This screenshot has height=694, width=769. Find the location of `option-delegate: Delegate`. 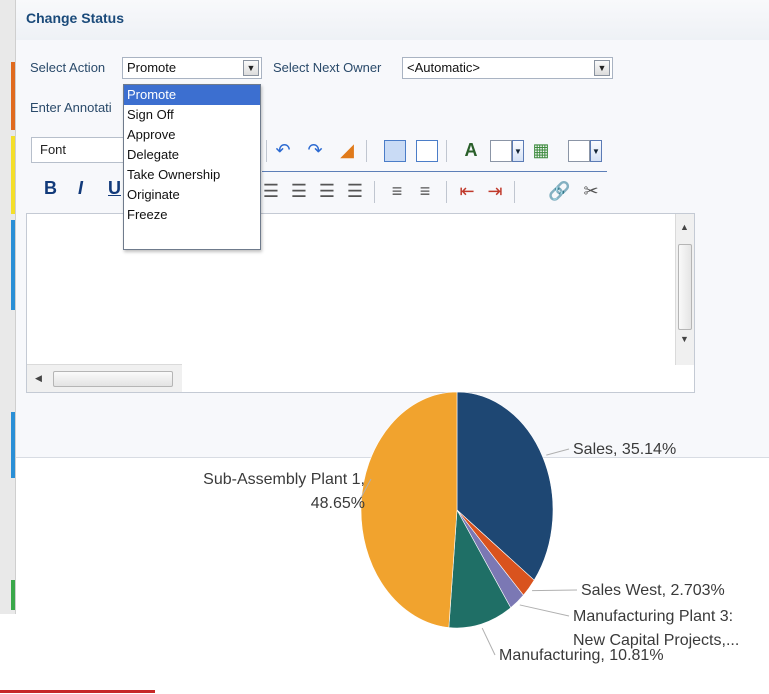

option-delegate: Delegate is located at coordinates (192, 155).